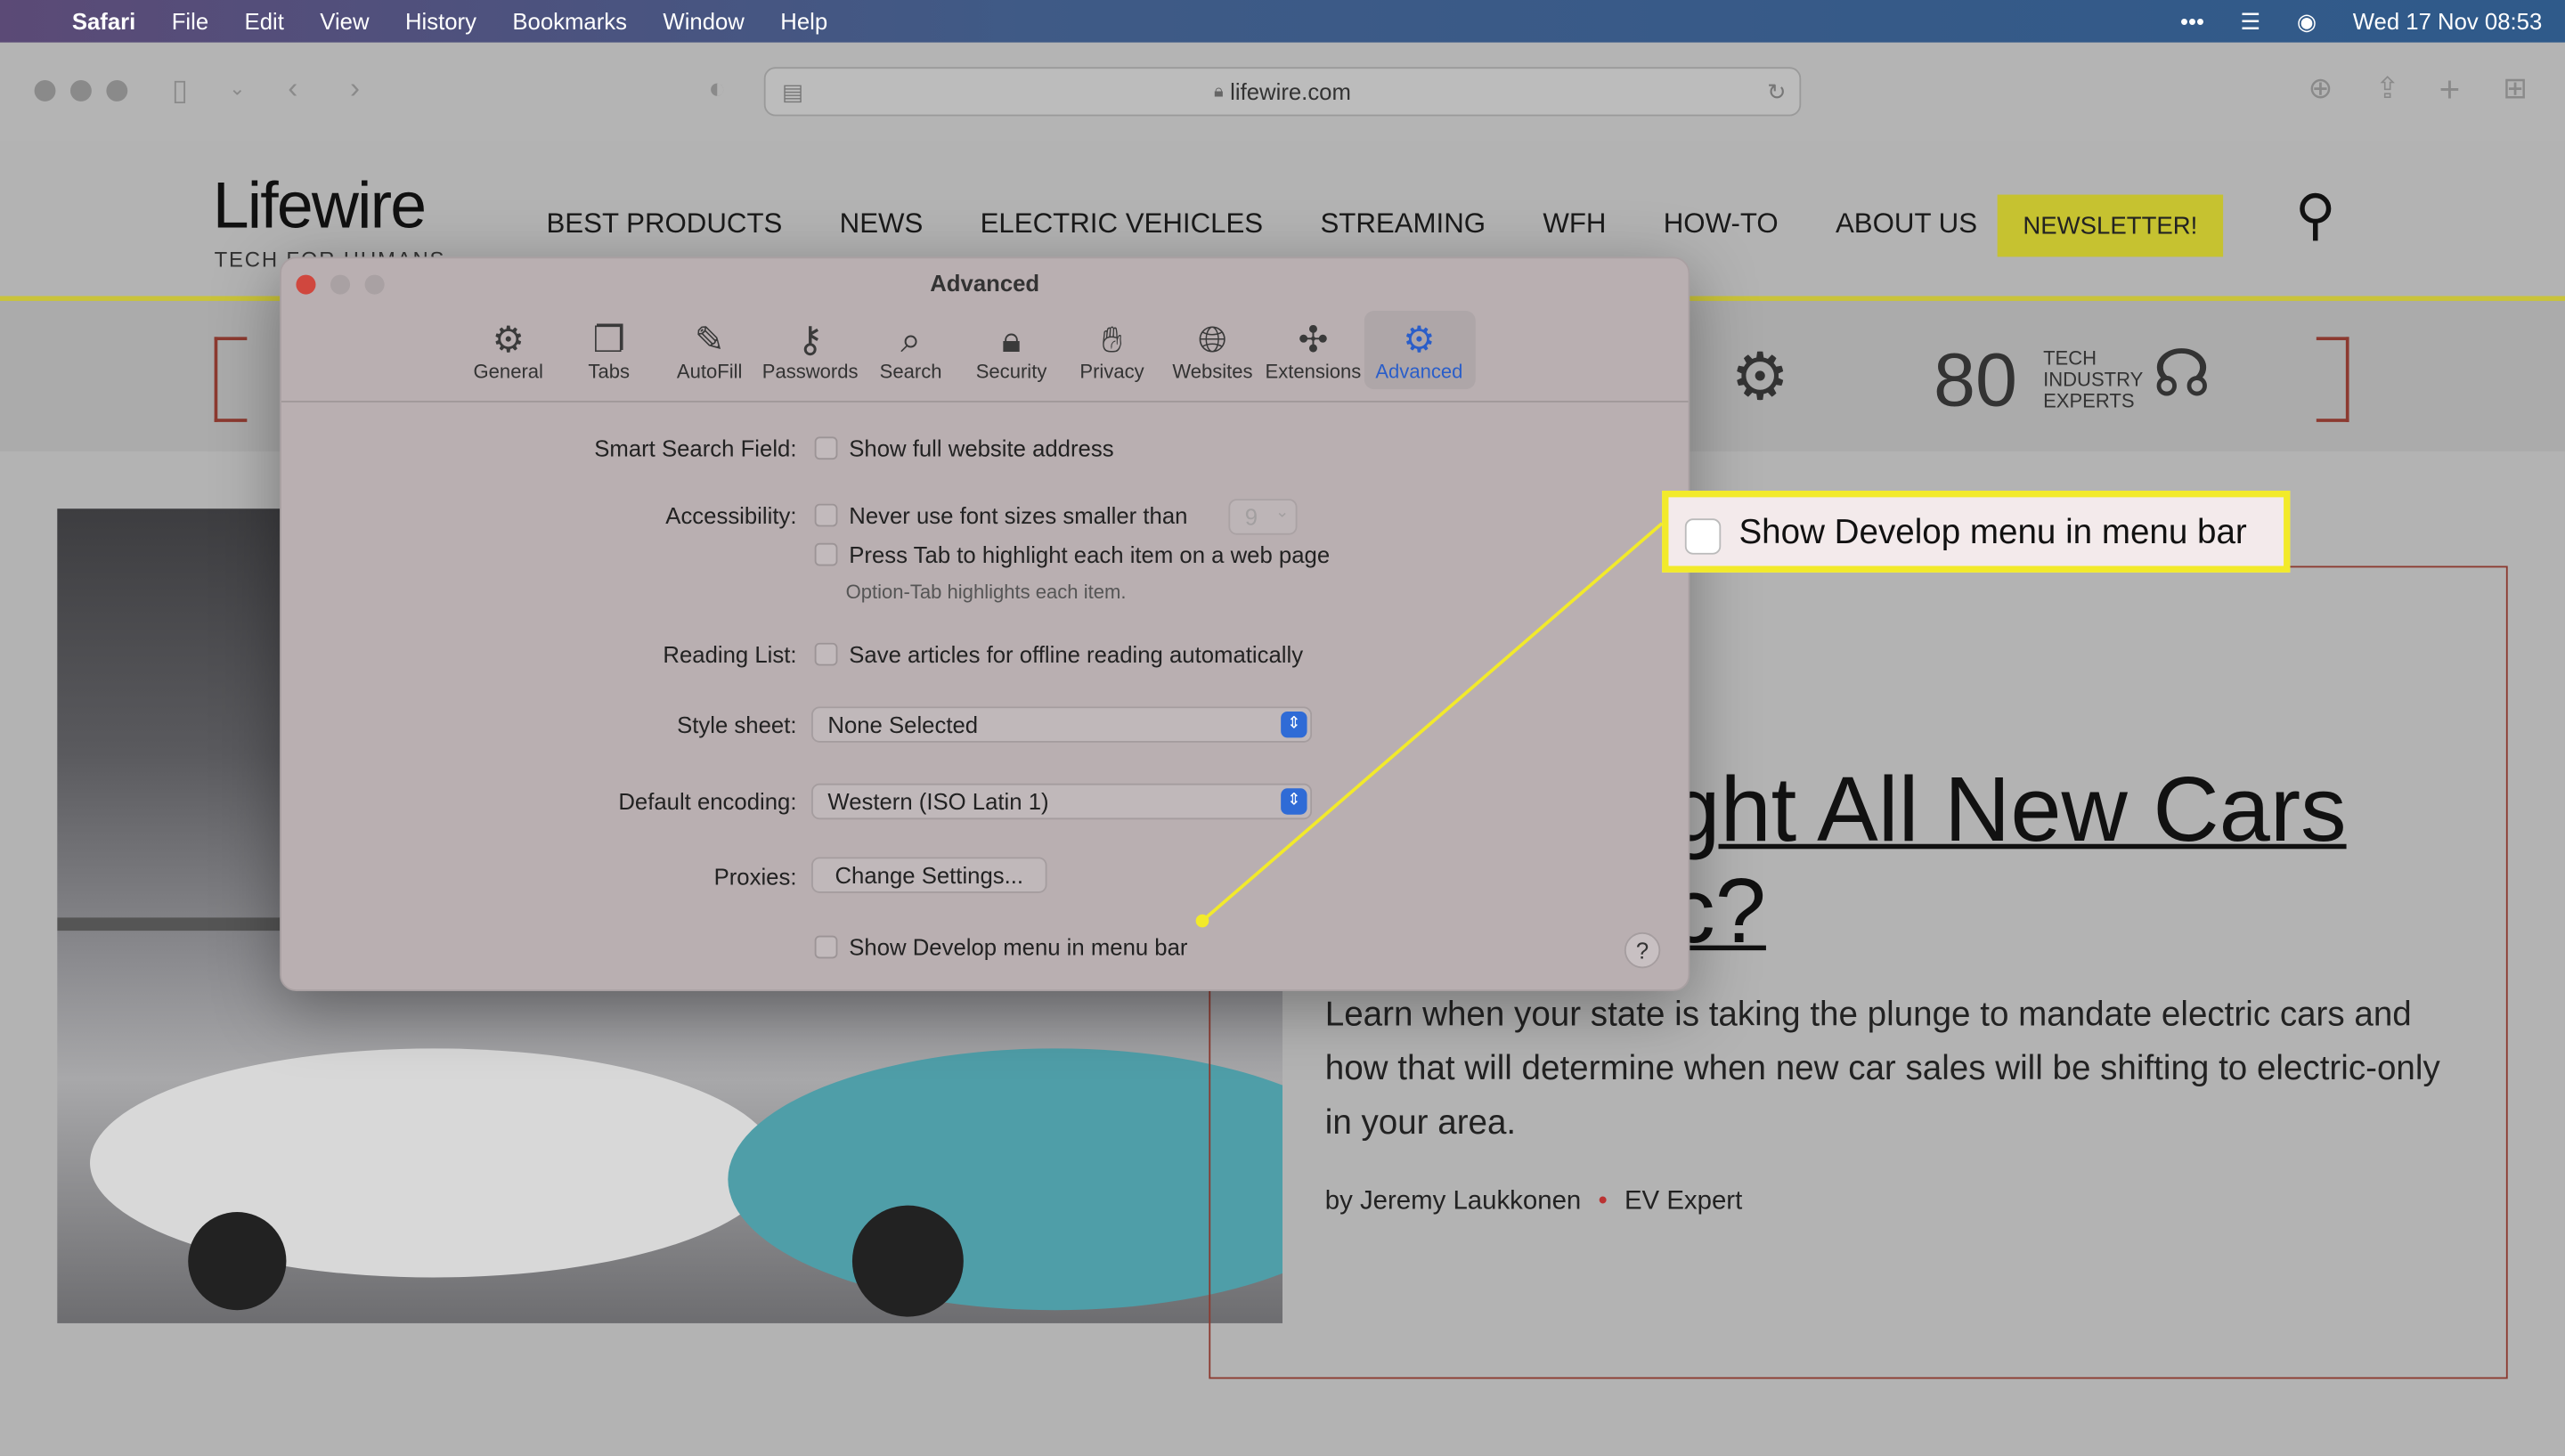 The image size is (2565, 1456). Describe the element at coordinates (1992, 532) in the screenshot. I see `callout-text: Show Develop menu in menu bar` at that location.